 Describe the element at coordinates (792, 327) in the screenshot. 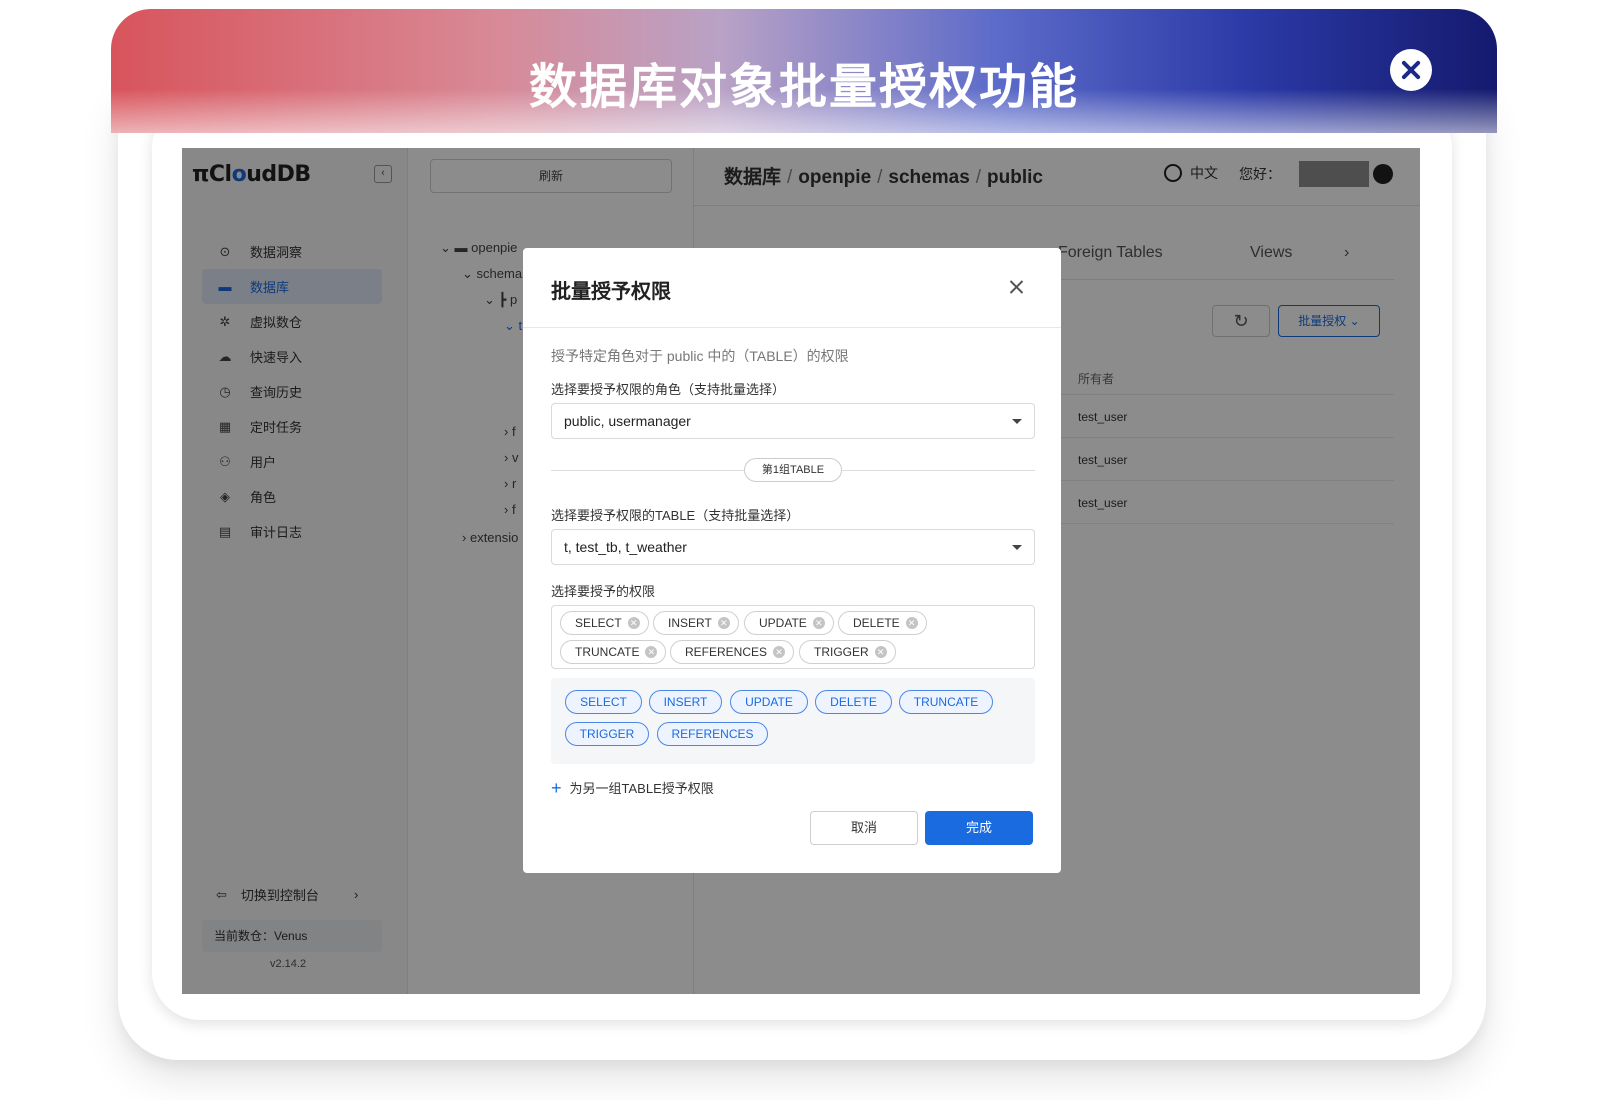

I see `modal-divider` at that location.